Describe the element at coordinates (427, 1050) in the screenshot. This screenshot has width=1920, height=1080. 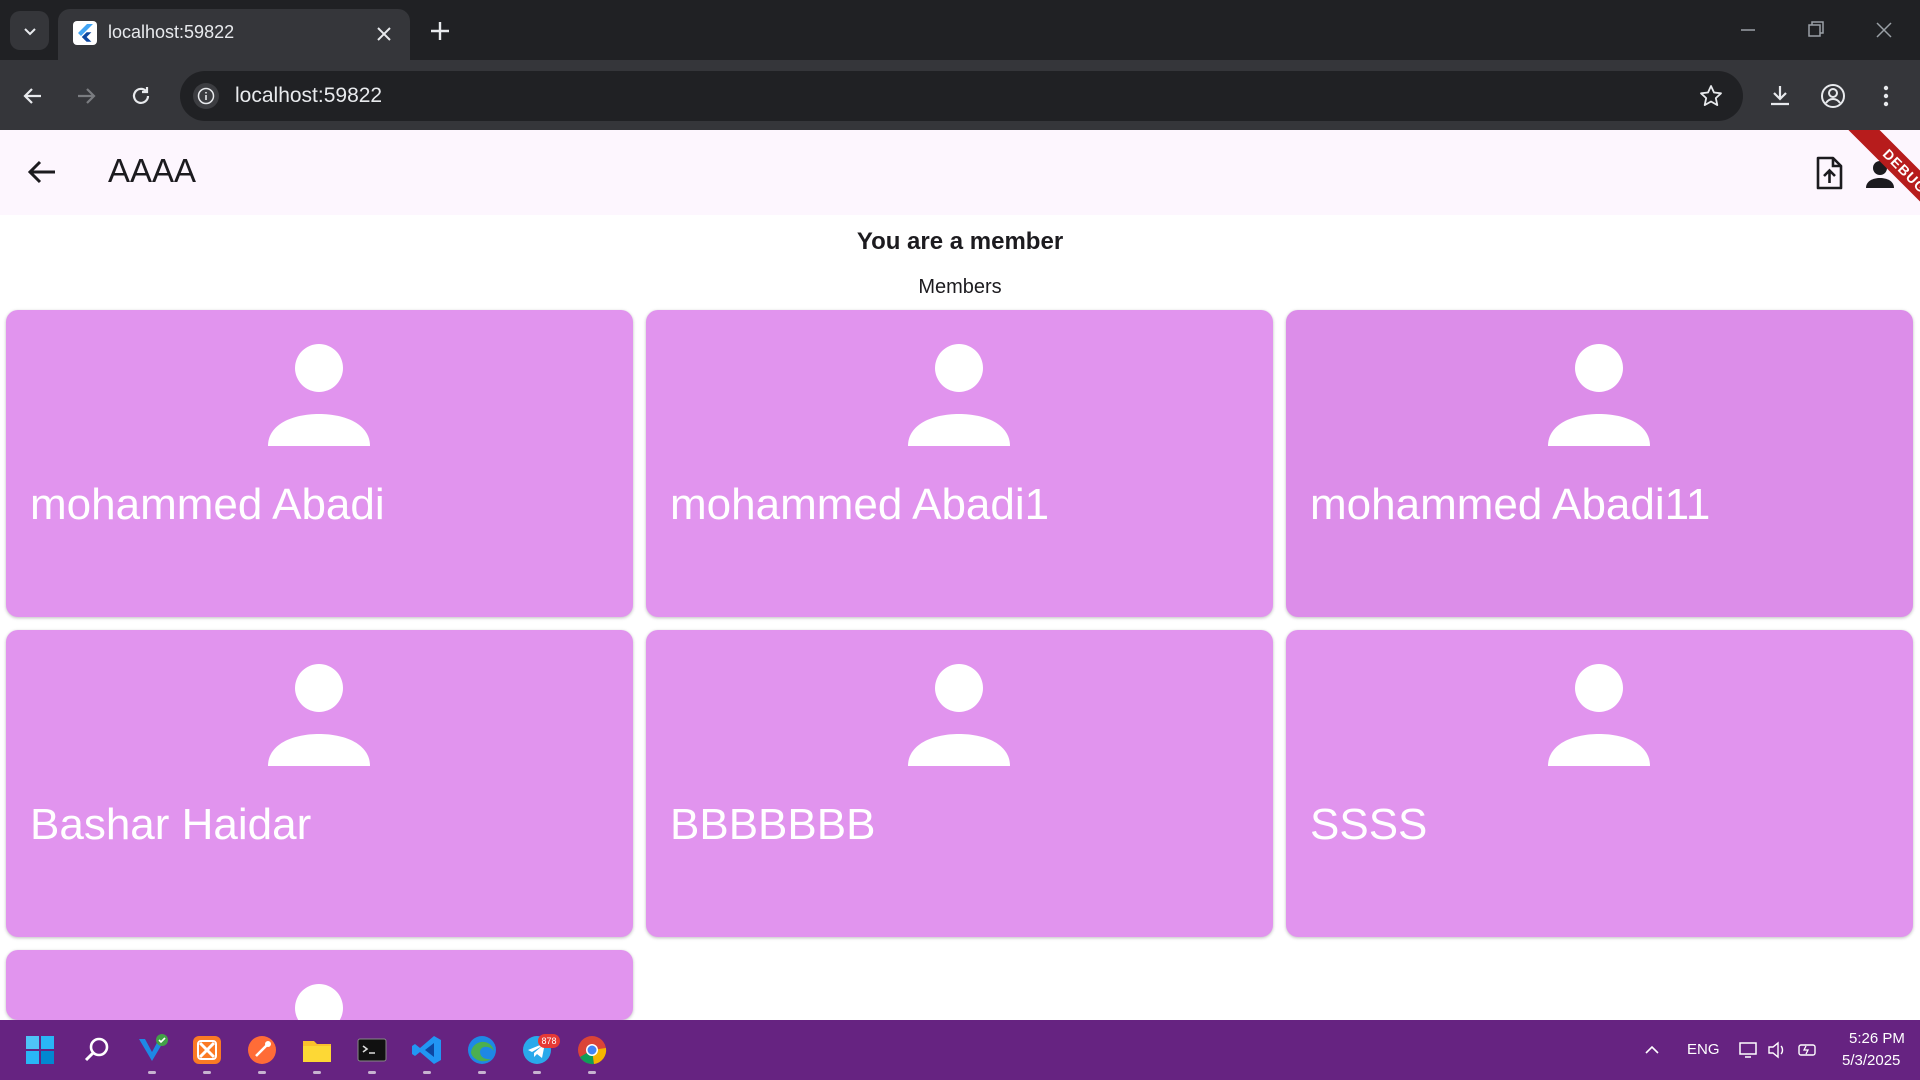
I see `vscode-icon` at that location.